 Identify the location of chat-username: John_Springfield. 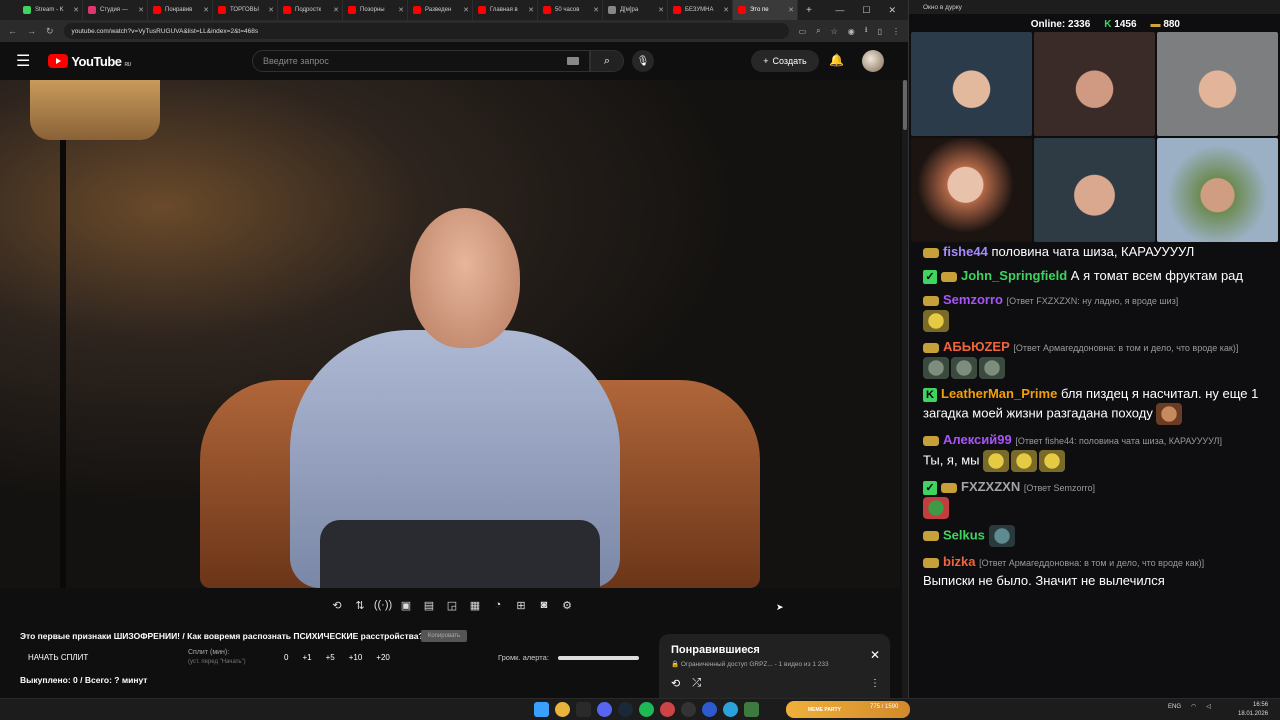
(1014, 275).